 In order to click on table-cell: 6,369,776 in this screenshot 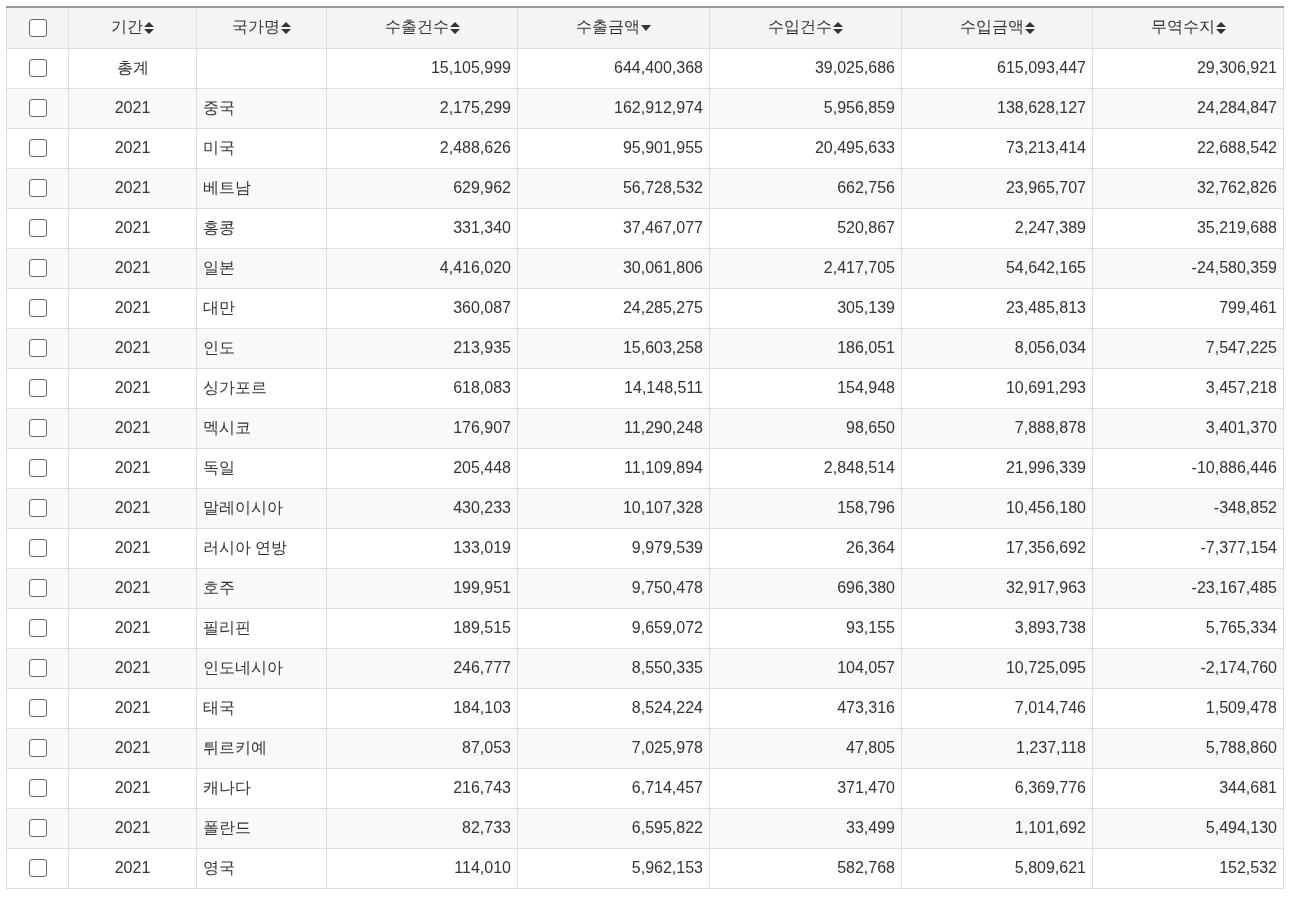, I will do `click(1050, 787)`.